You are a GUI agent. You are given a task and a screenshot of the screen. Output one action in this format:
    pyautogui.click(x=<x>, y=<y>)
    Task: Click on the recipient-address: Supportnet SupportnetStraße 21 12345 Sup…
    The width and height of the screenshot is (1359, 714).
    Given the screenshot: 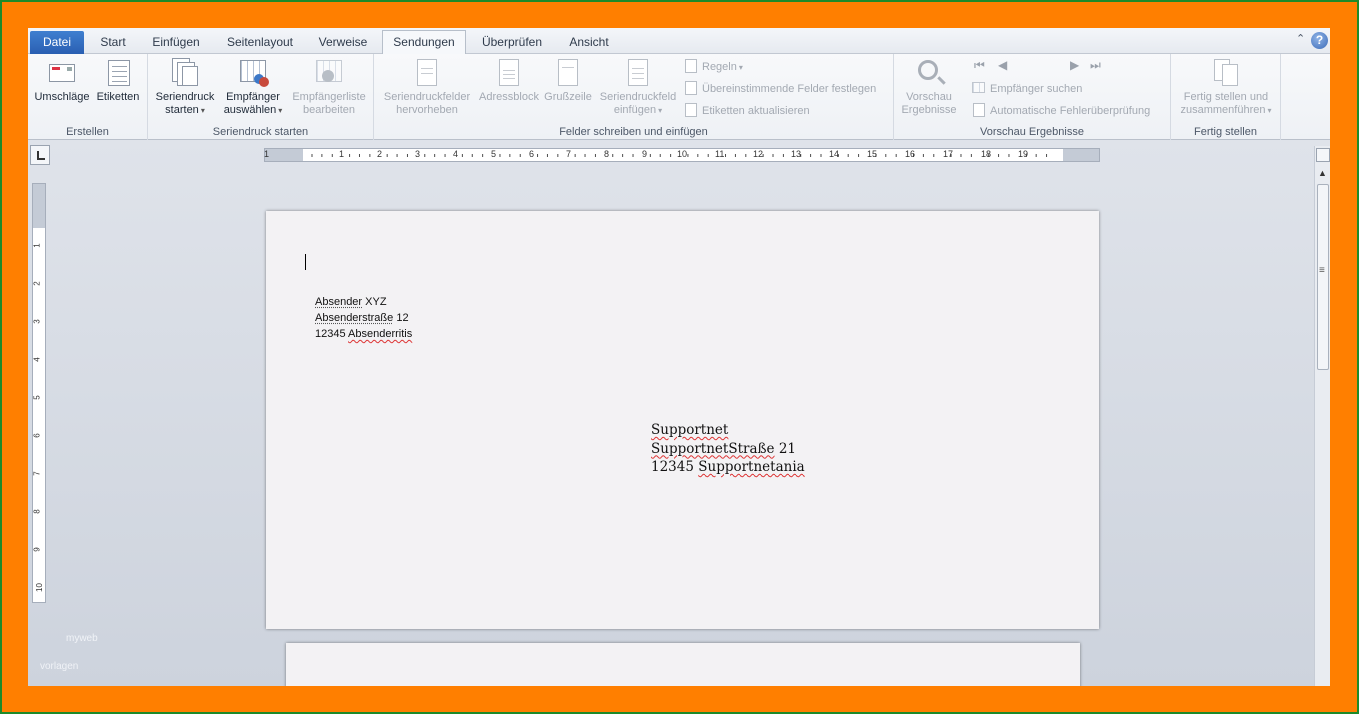 What is the action you would take?
    pyautogui.click(x=728, y=449)
    